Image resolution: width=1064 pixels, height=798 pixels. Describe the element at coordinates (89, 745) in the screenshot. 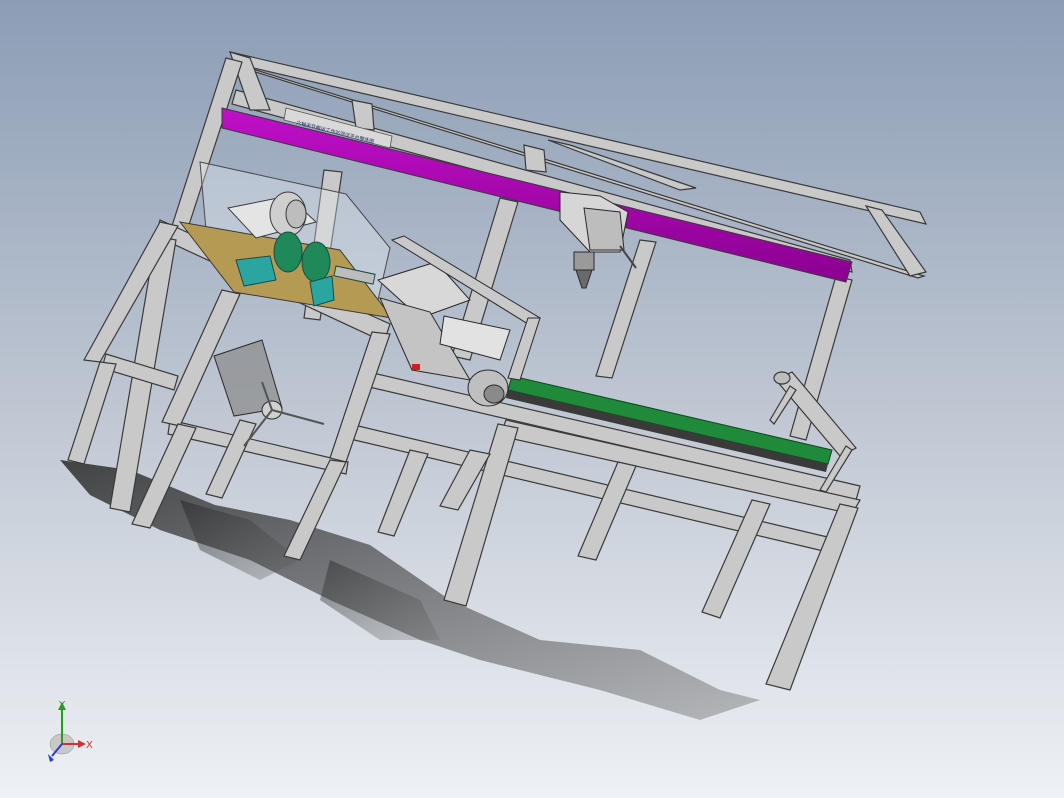

I see `x-axis-label: X` at that location.